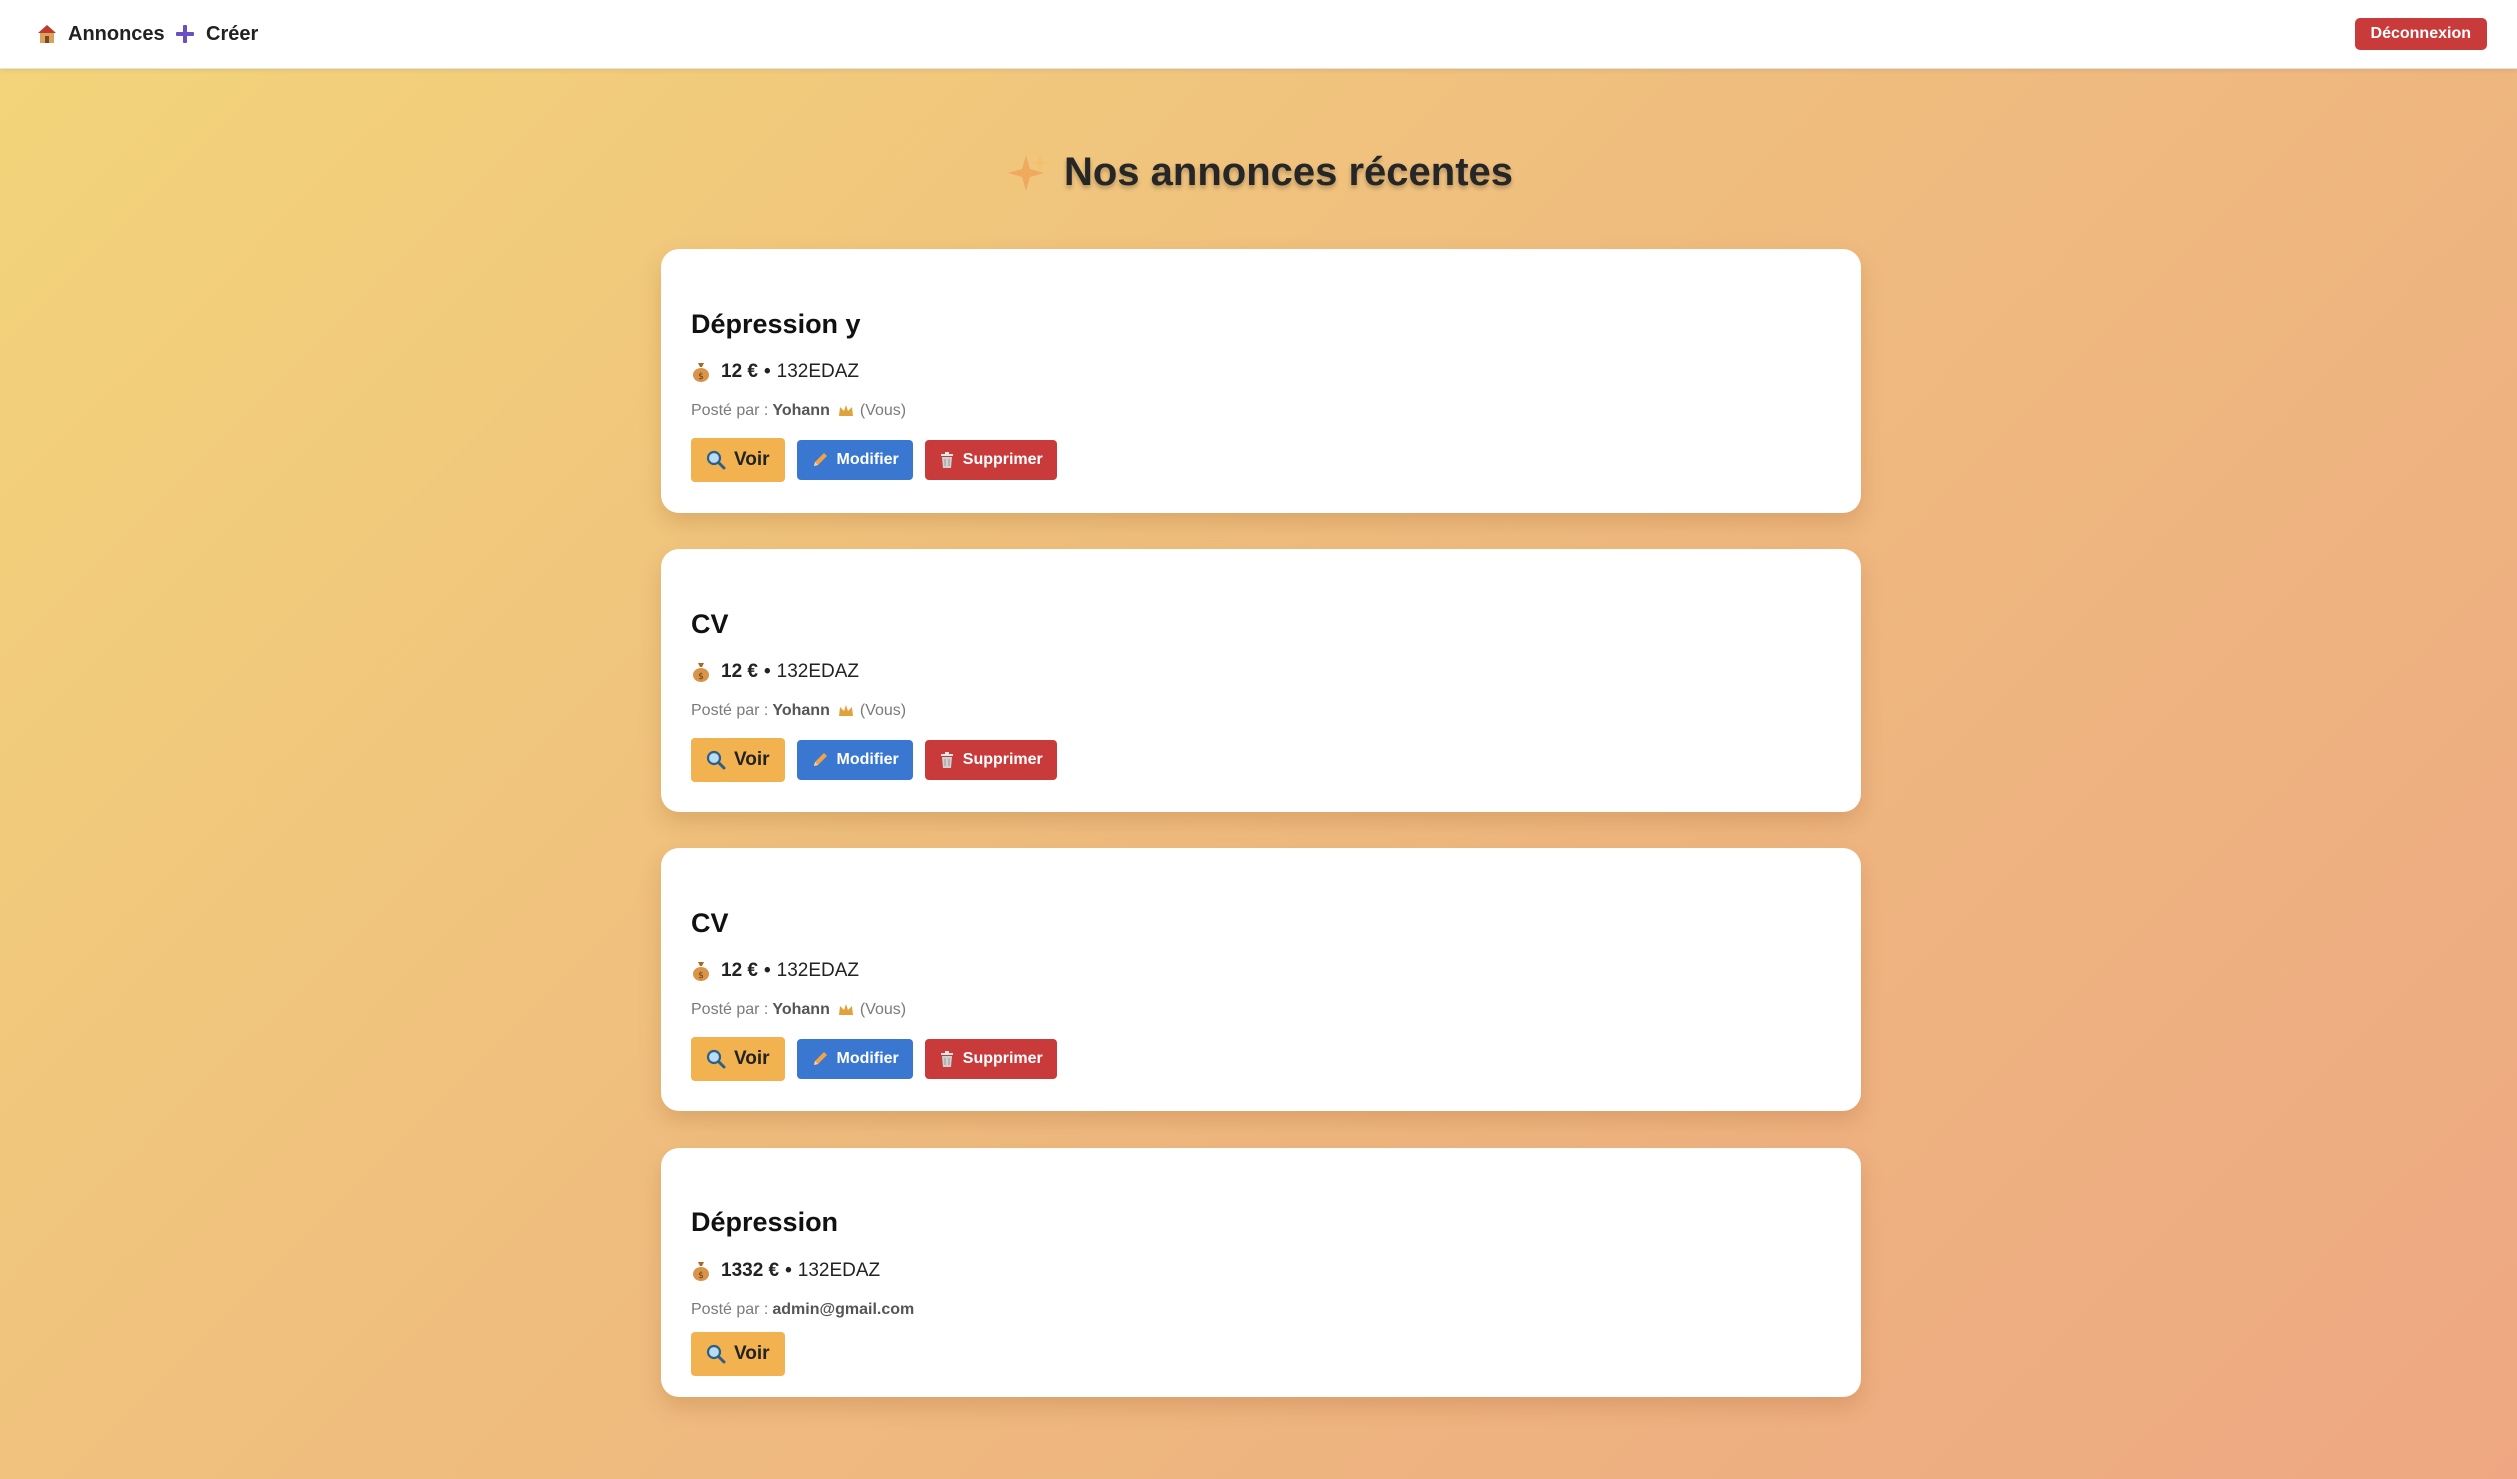 The width and height of the screenshot is (2517, 1479). I want to click on nav-creer-link: Créer, so click(216, 34).